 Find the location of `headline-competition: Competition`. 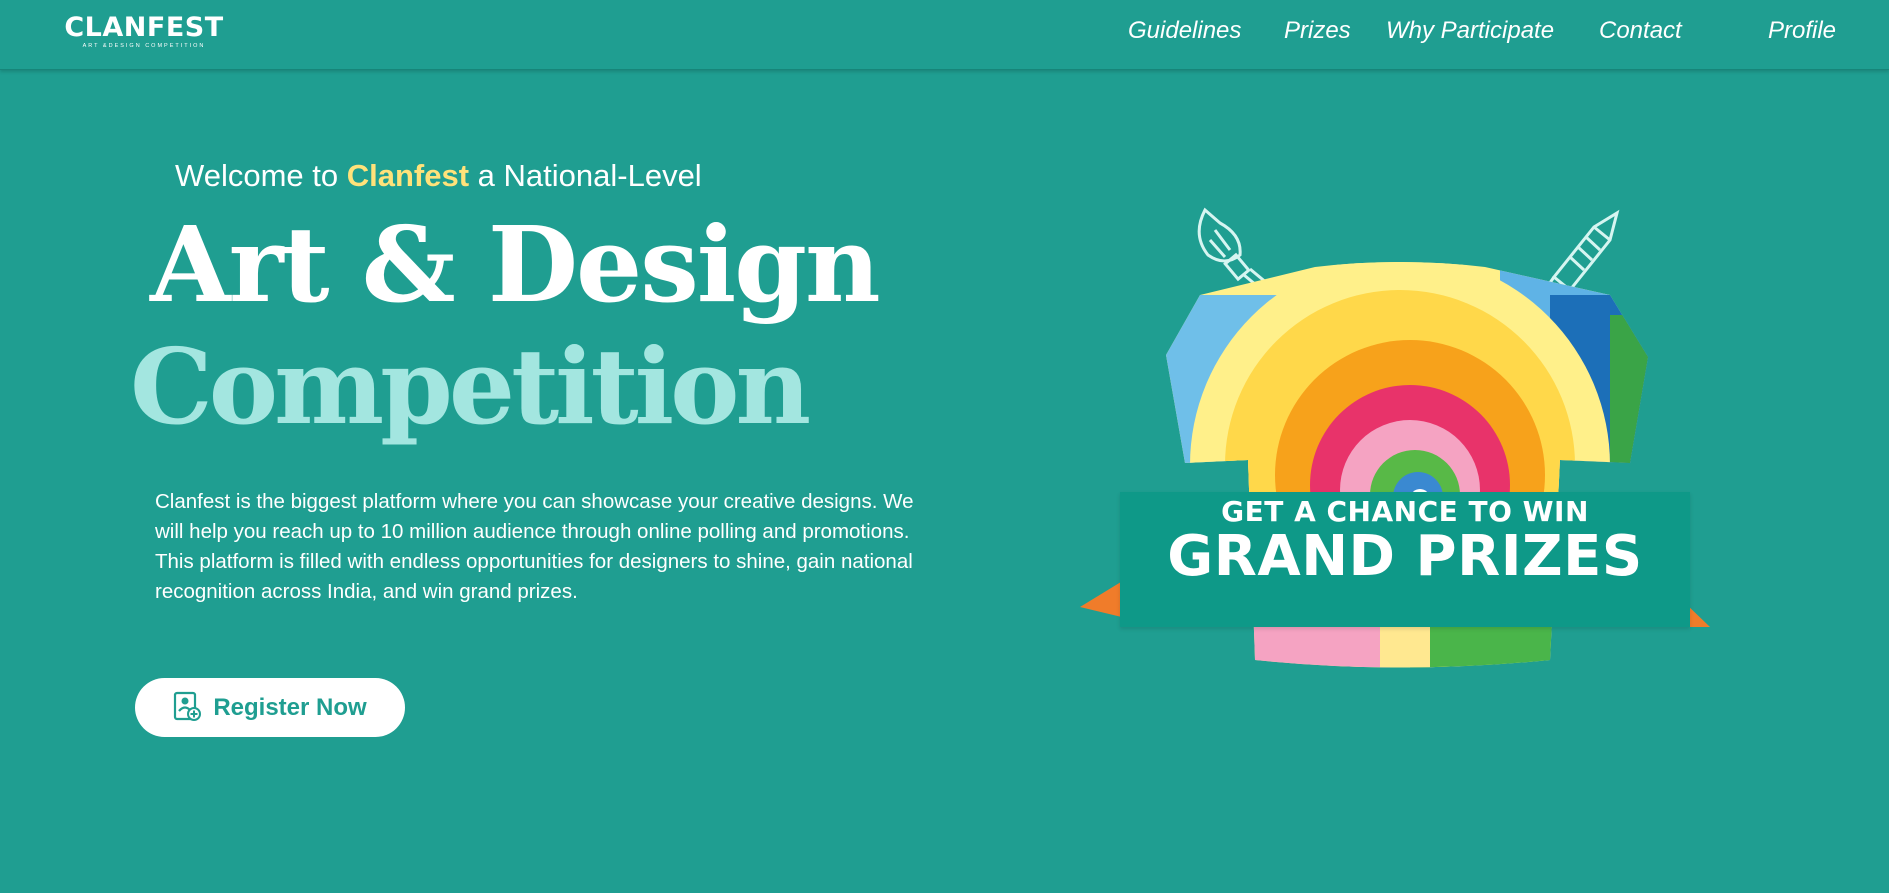

headline-competition: Competition is located at coordinates (470, 386).